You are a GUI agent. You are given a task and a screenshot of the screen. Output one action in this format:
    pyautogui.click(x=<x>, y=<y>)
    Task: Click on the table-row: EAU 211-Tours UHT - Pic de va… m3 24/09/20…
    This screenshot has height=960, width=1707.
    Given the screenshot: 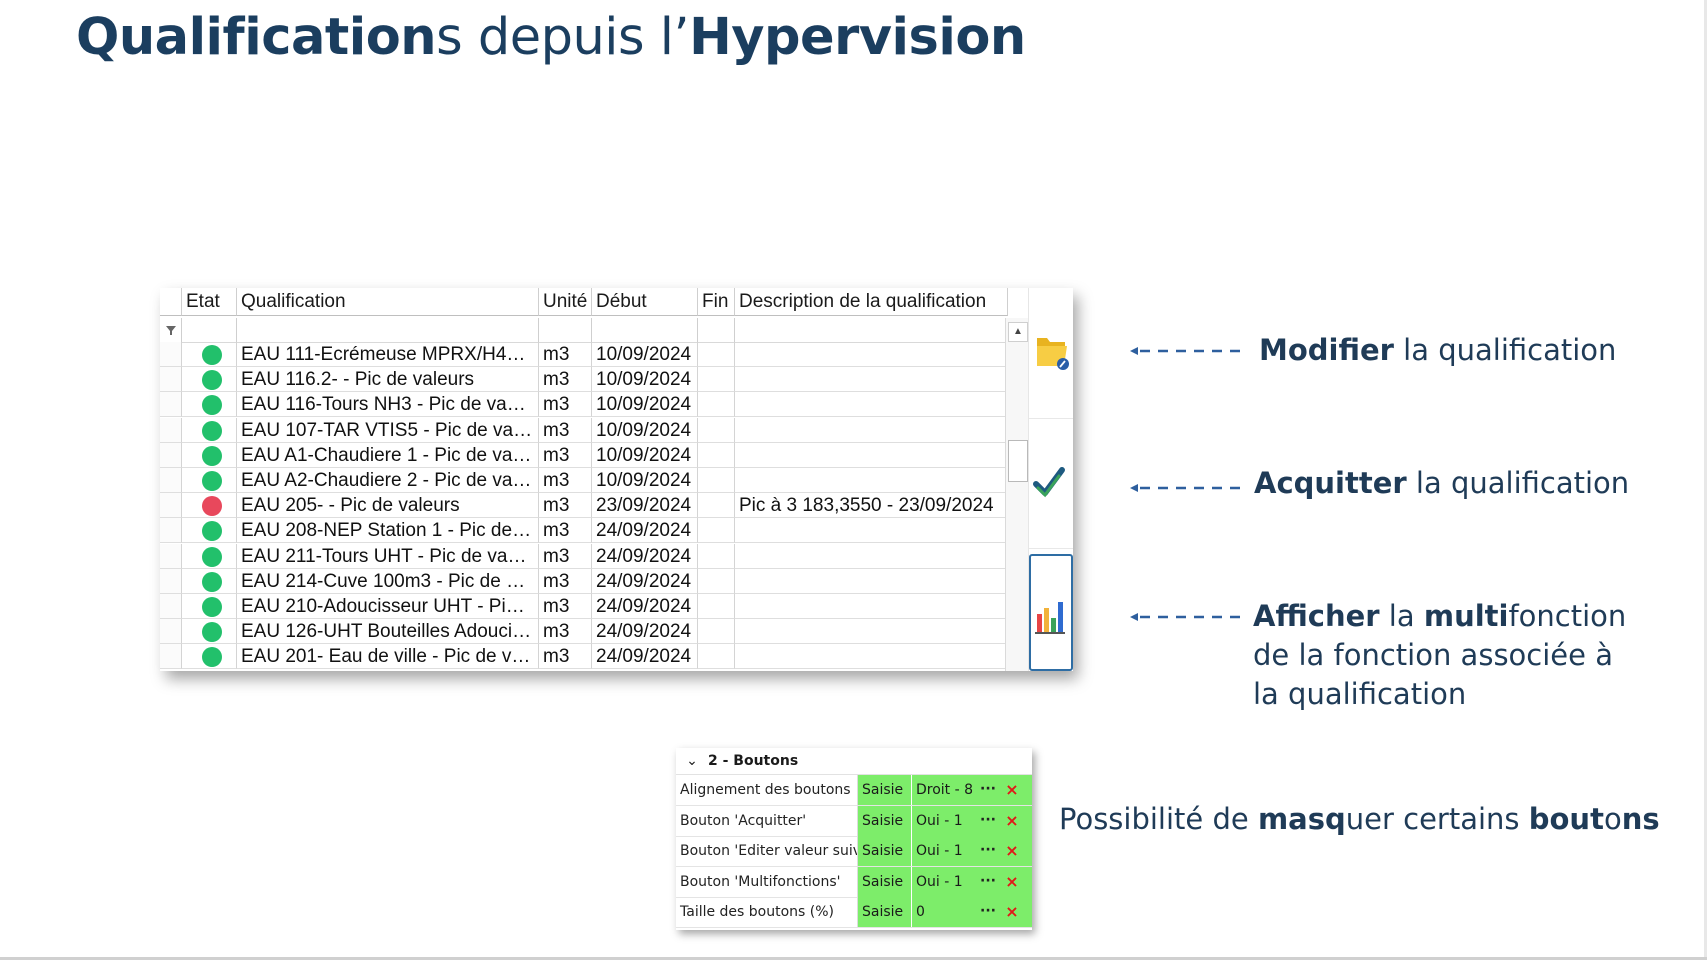 What is the action you would take?
    pyautogui.click(x=584, y=556)
    